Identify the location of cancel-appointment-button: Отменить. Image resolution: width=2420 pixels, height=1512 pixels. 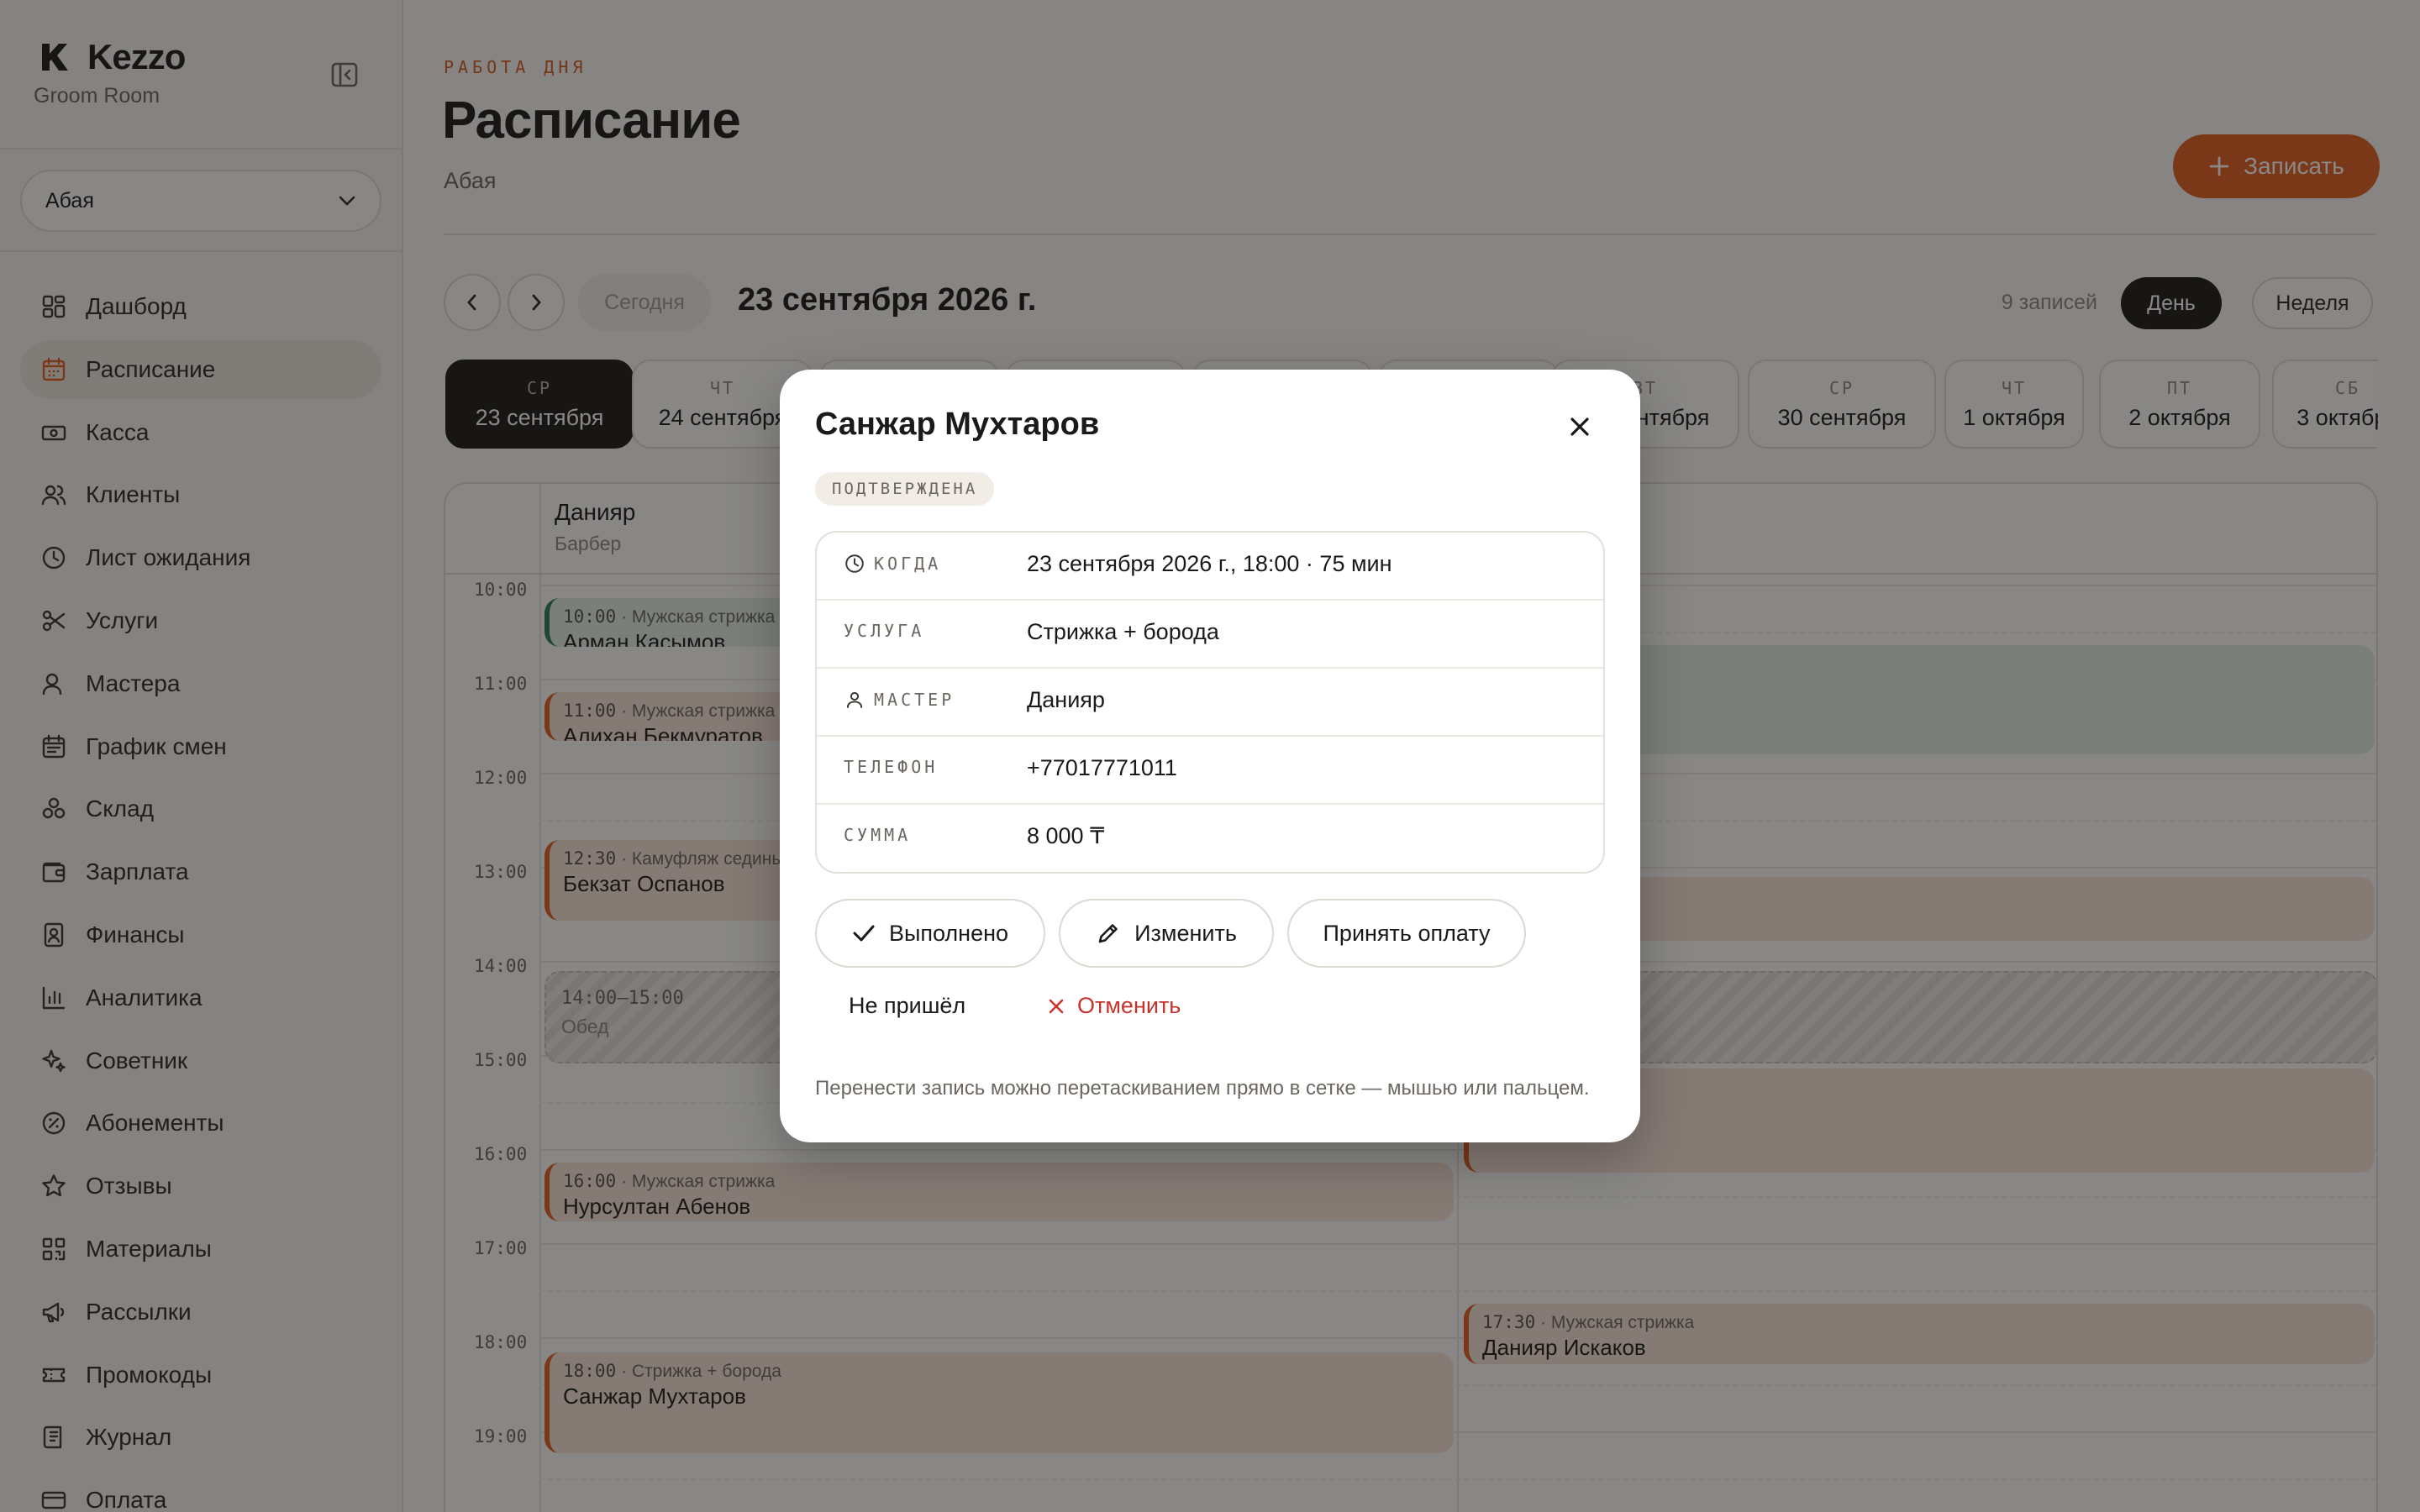
(1114, 1006).